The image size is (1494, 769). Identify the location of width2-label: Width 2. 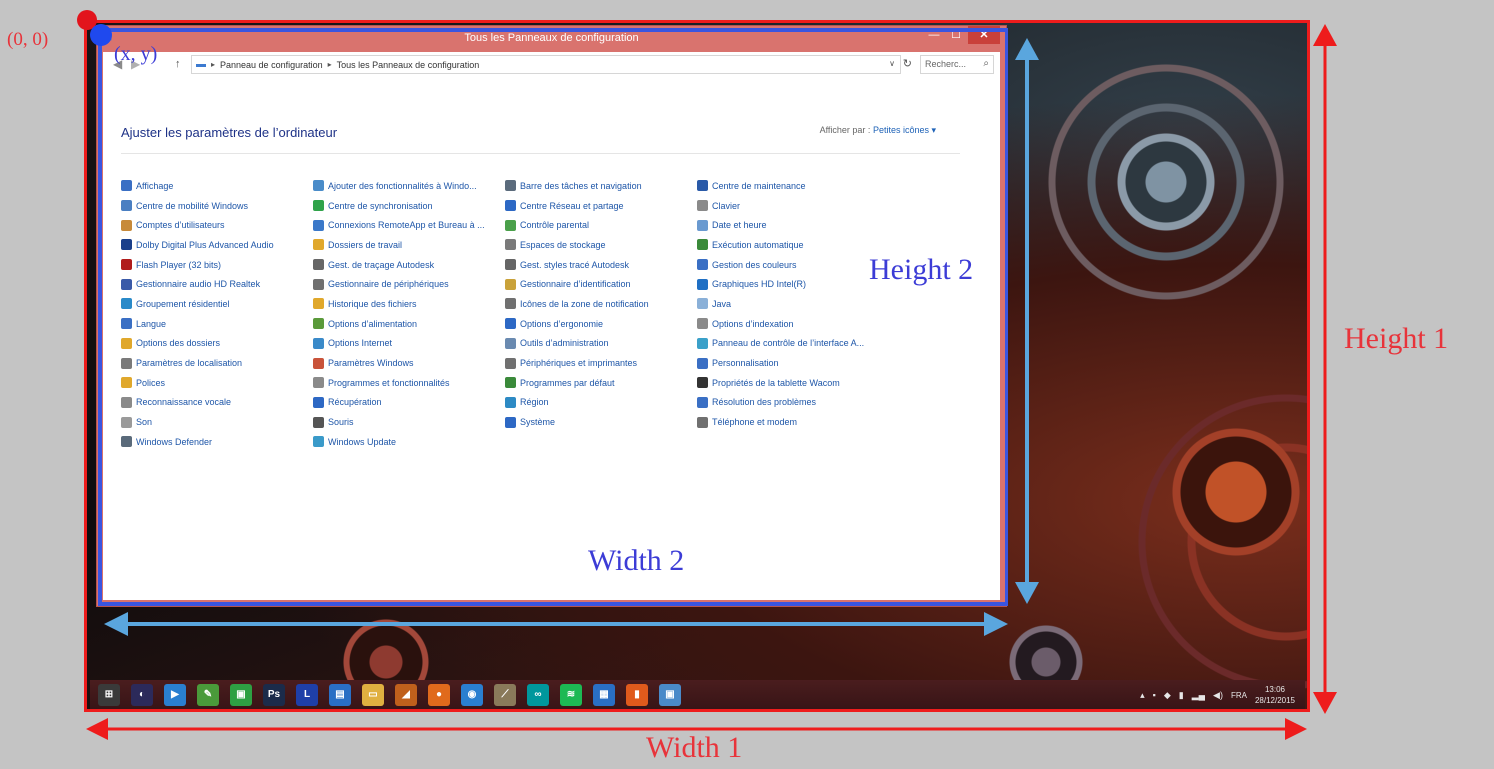
(636, 560).